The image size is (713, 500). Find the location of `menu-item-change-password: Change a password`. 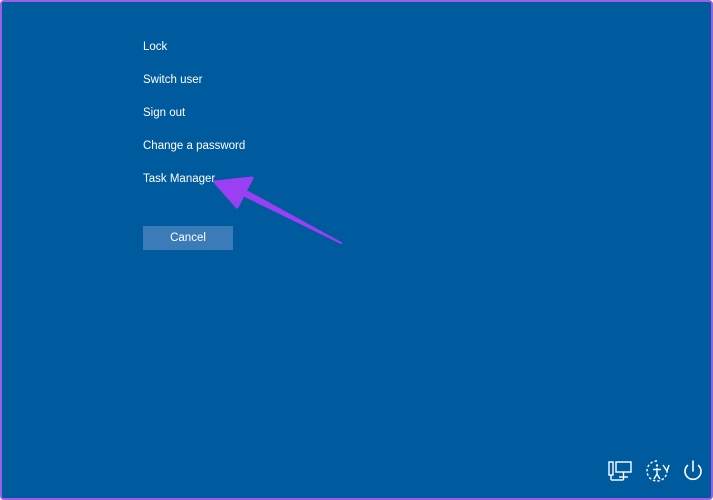

menu-item-change-password: Change a password is located at coordinates (194, 154).